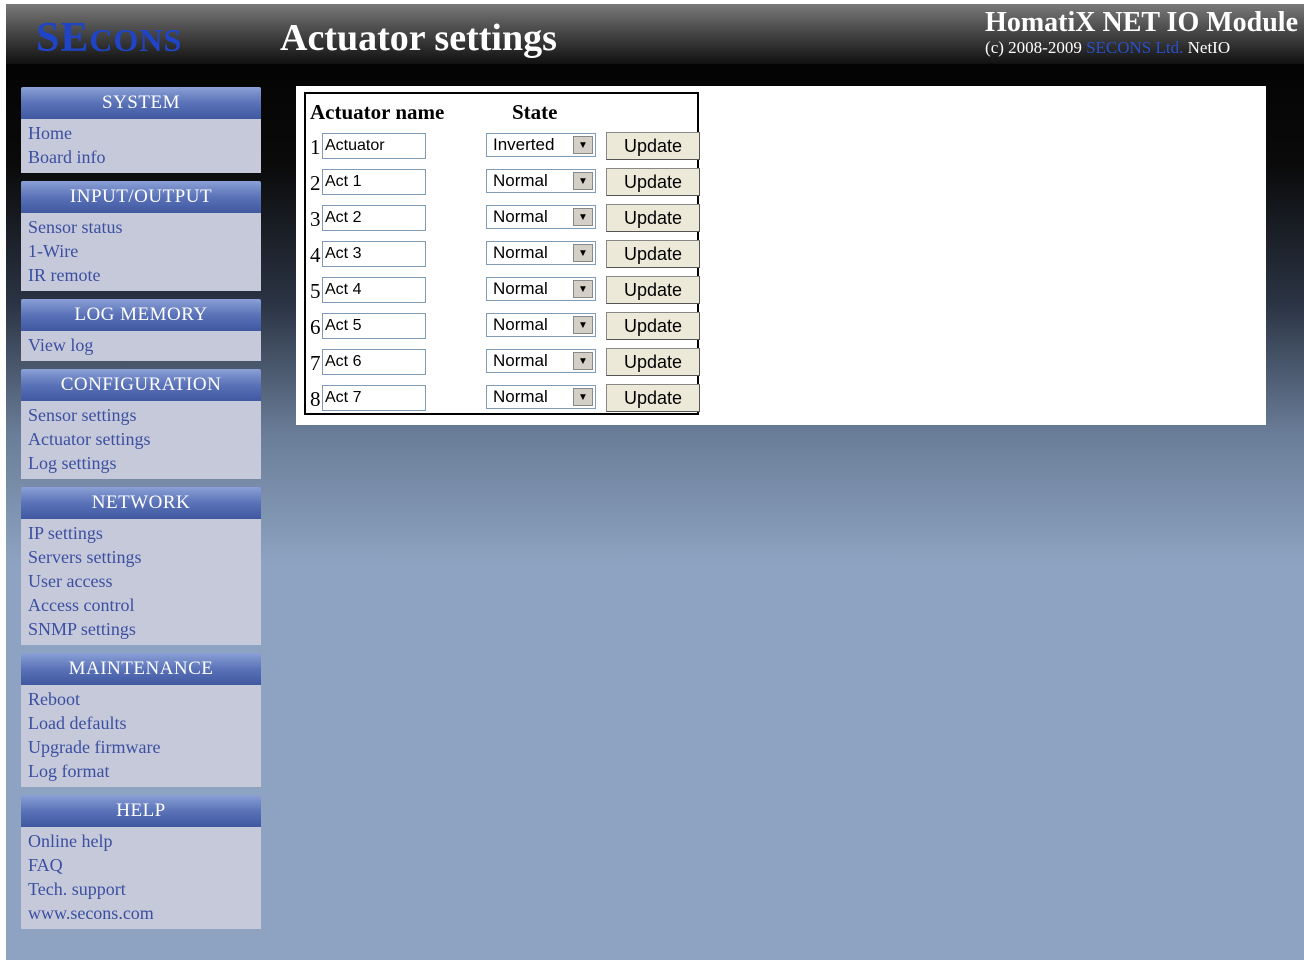 Image resolution: width=1304 pixels, height=960 pixels. Describe the element at coordinates (418, 38) in the screenshot. I see `page-title: Actuator settings` at that location.